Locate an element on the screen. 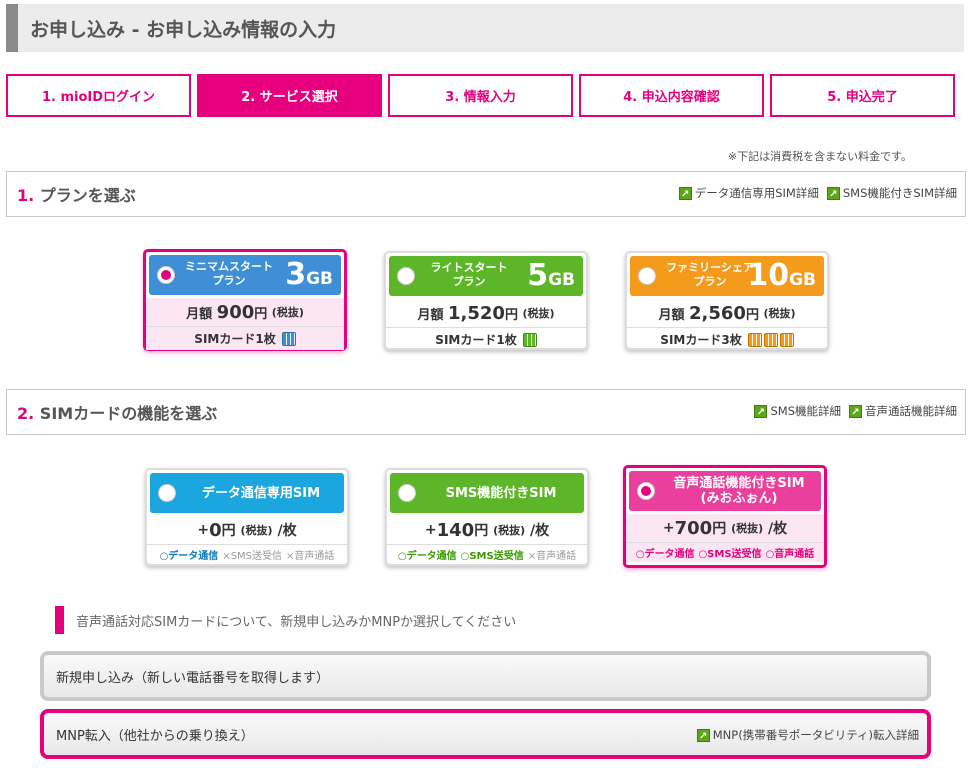  plan-section-header: 1. プランを選ぶ ↗ データ通信専用SIM詳細 ↗ SMS機能付きSIM詳細 is located at coordinates (486, 194).